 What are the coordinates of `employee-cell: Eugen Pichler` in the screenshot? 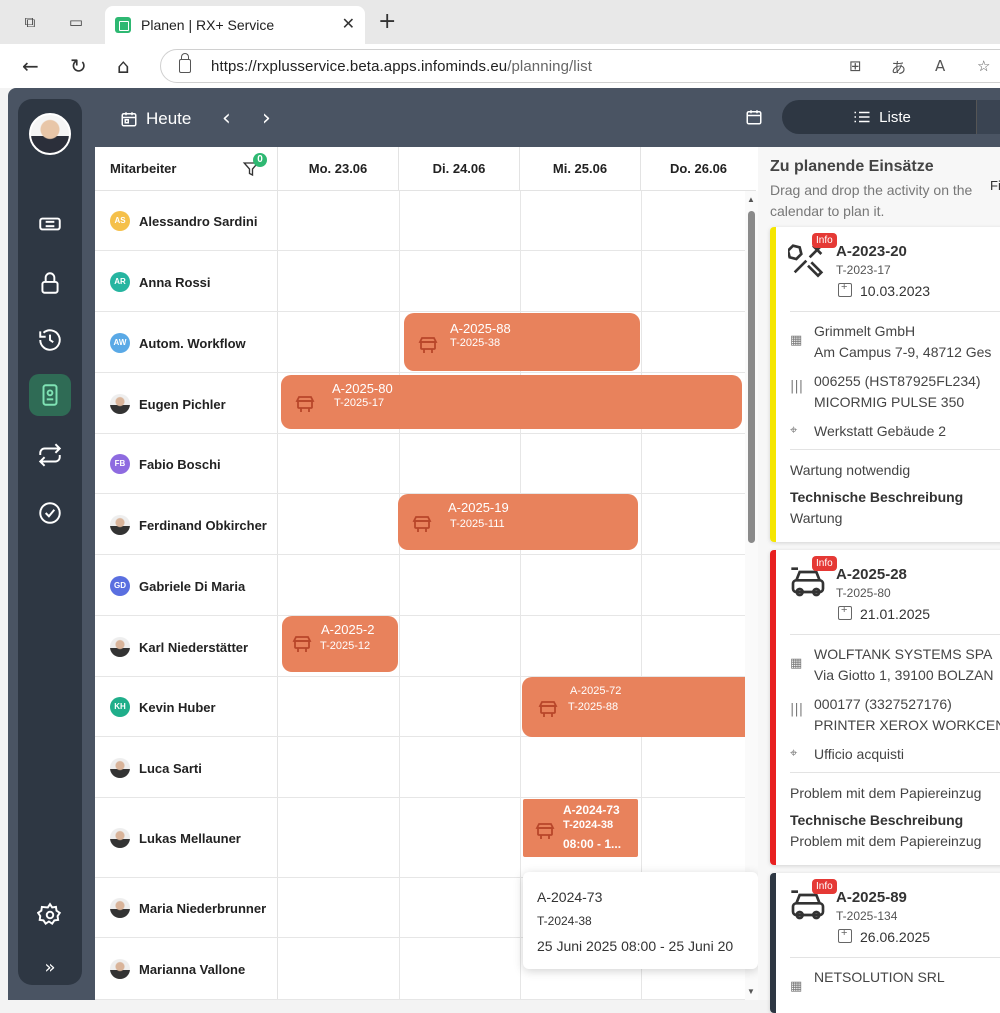 It's located at (186, 403).